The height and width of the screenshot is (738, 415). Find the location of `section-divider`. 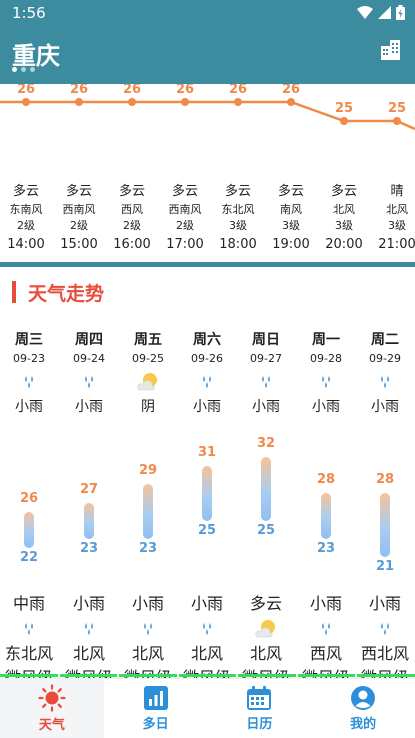

section-divider is located at coordinates (207, 264).